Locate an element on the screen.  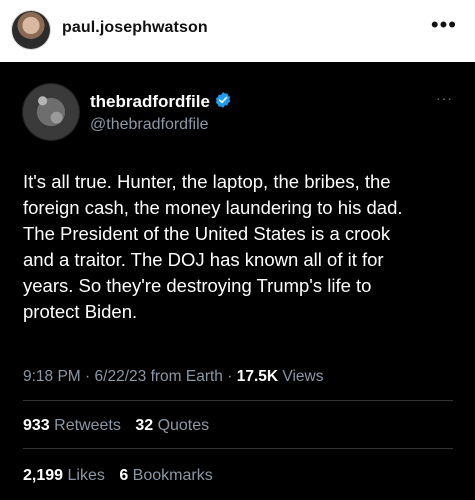
quotes-stat: 32 Quotes is located at coordinates (172, 425).